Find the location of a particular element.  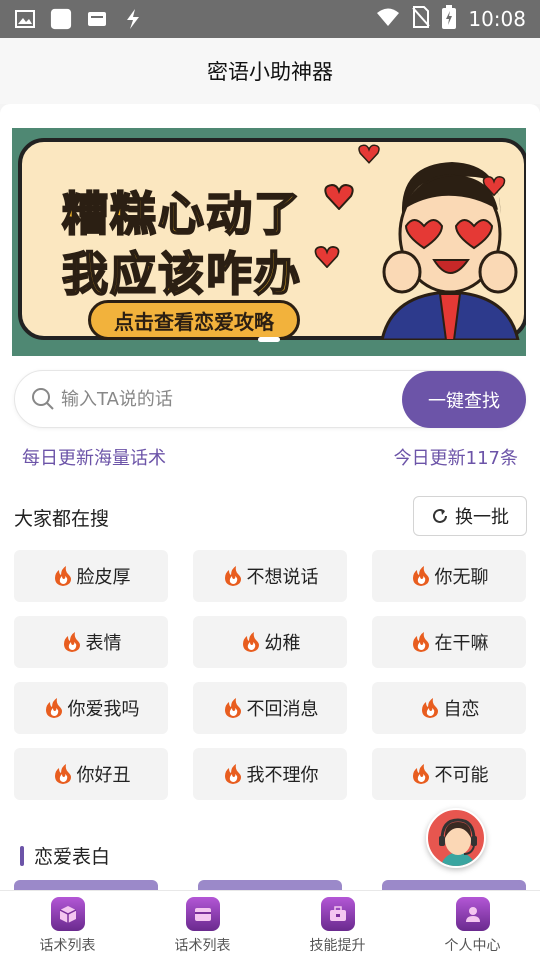

hot-tag: 幼稚 is located at coordinates (270, 642).